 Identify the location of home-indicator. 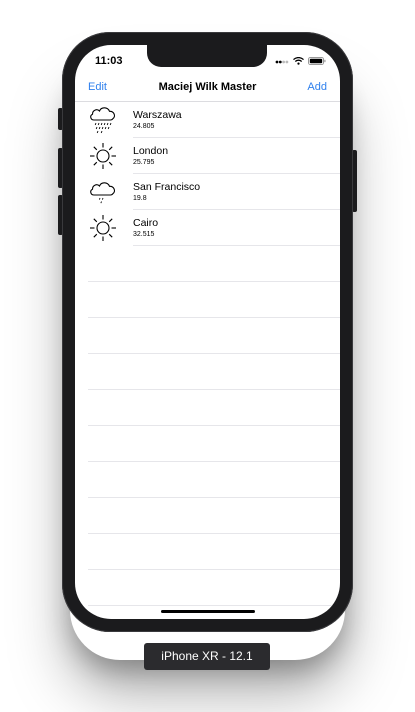
(208, 611).